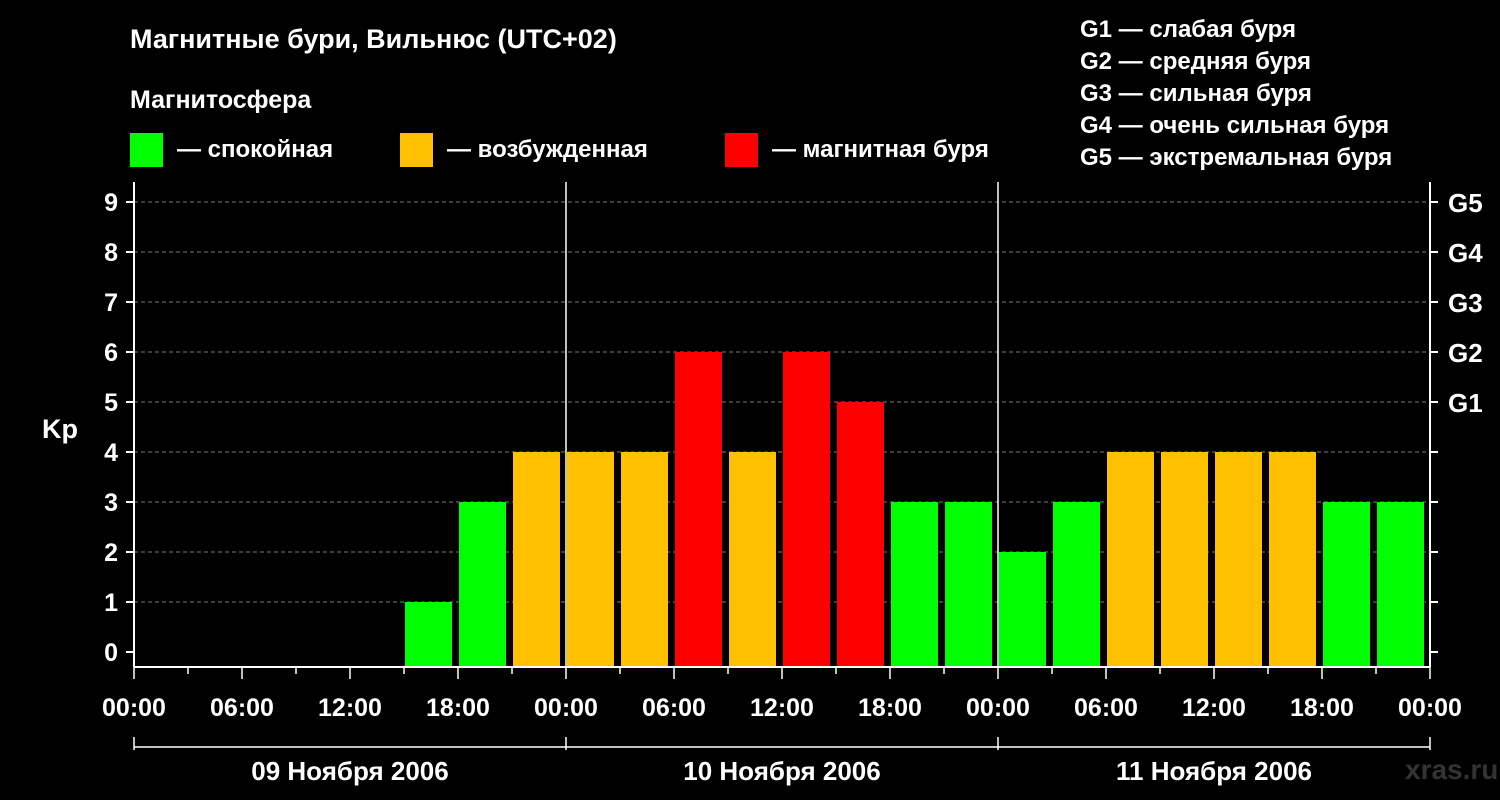 The image size is (1500, 800). Describe the element at coordinates (60, 429) in the screenshot. I see `y-axis-label: Kp` at that location.